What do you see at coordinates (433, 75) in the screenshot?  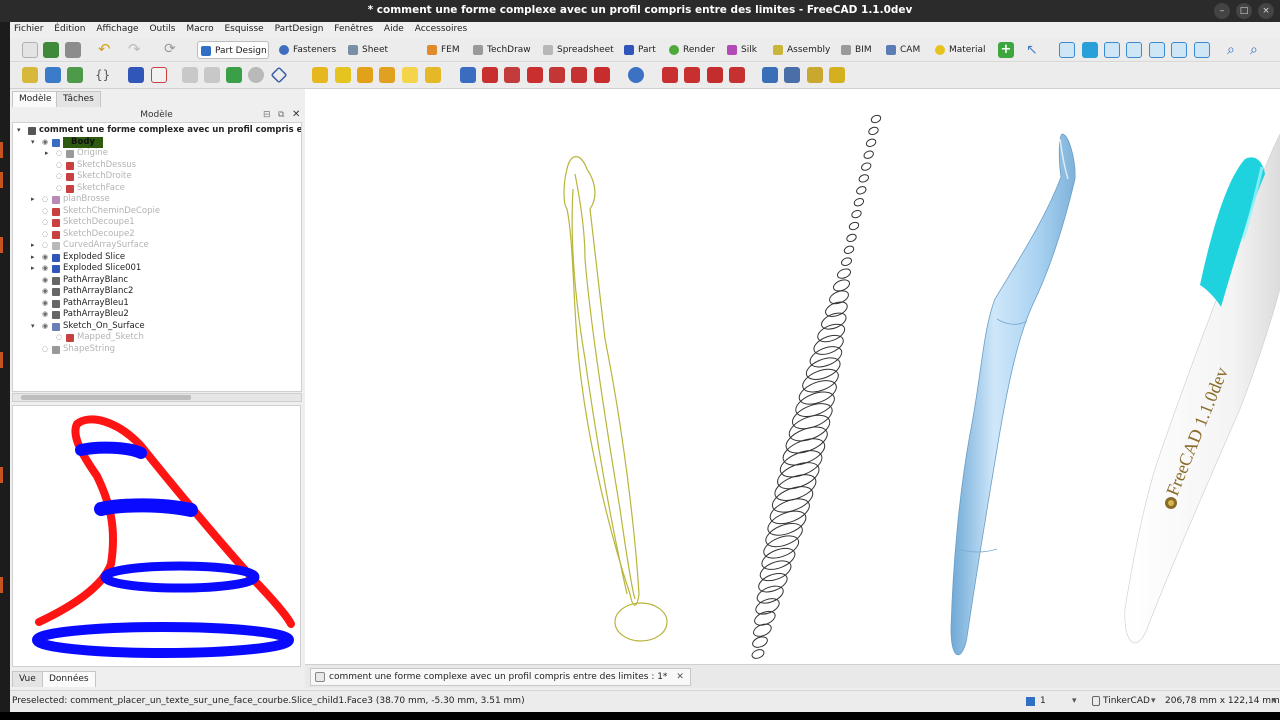 I see `additive-primitive-icon` at bounding box center [433, 75].